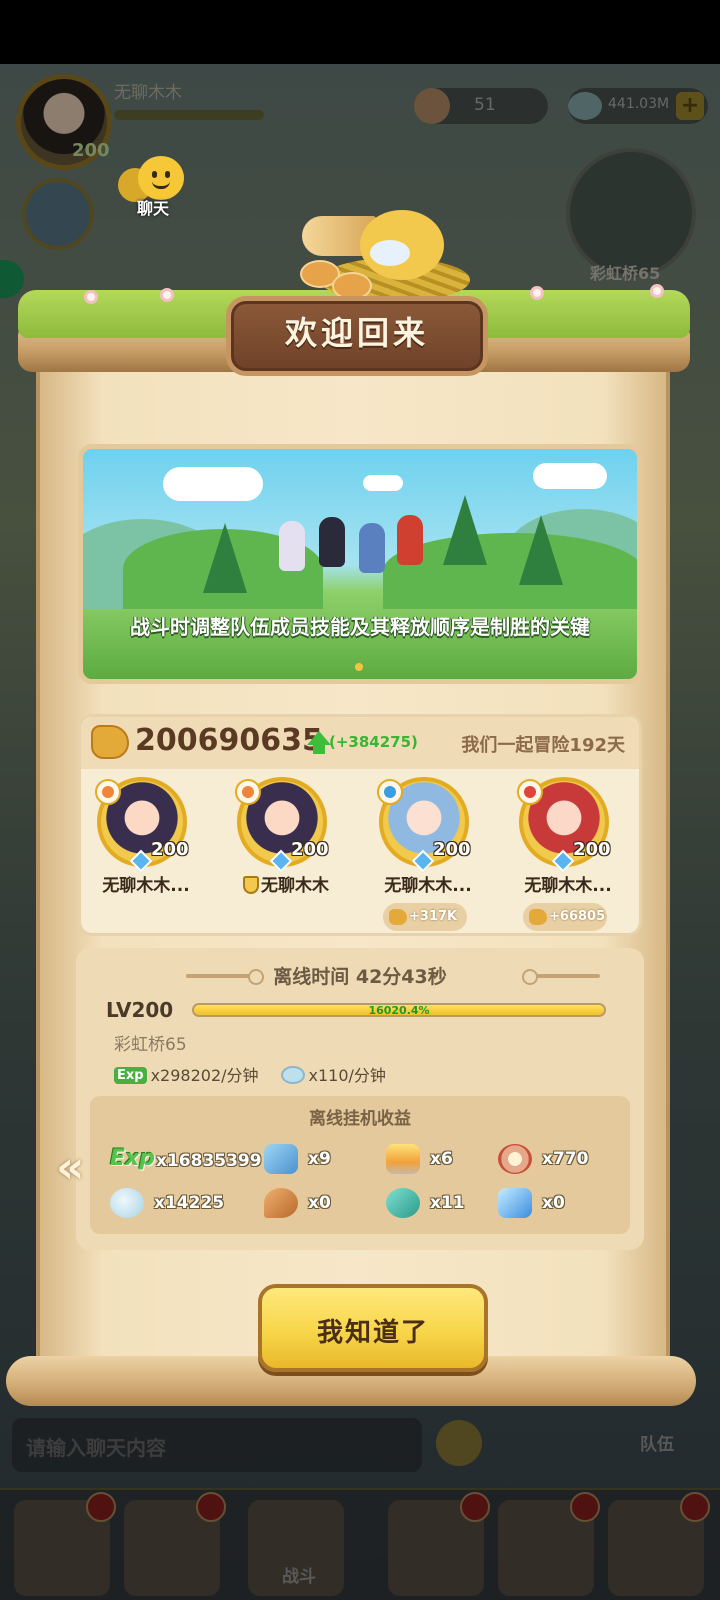 Image resolution: width=720 pixels, height=1600 pixels. I want to click on rewards-title: 离线挂机收益, so click(360, 1119).